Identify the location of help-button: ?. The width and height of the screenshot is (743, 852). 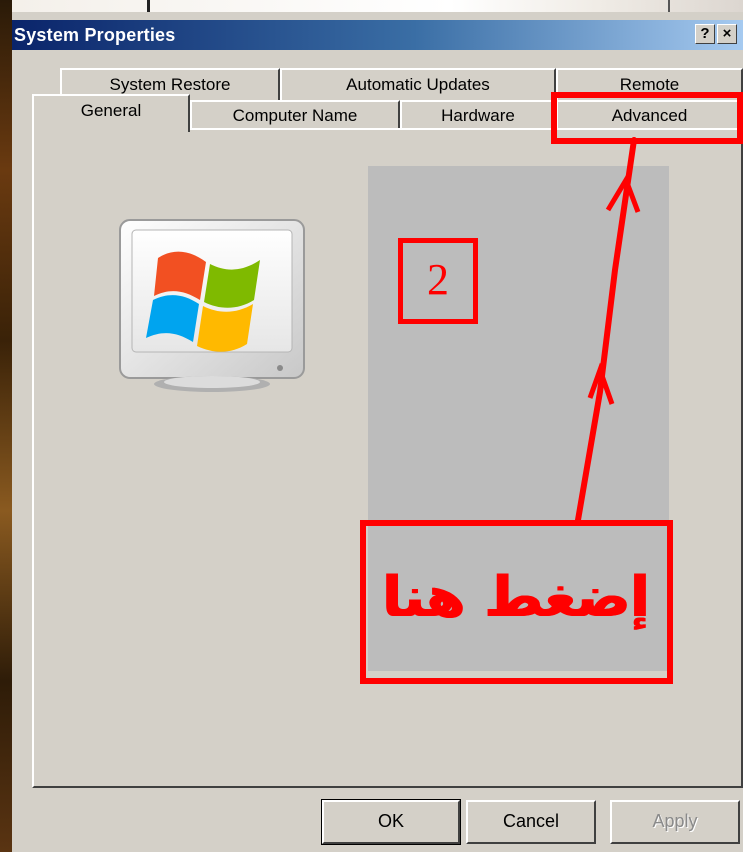
(705, 34).